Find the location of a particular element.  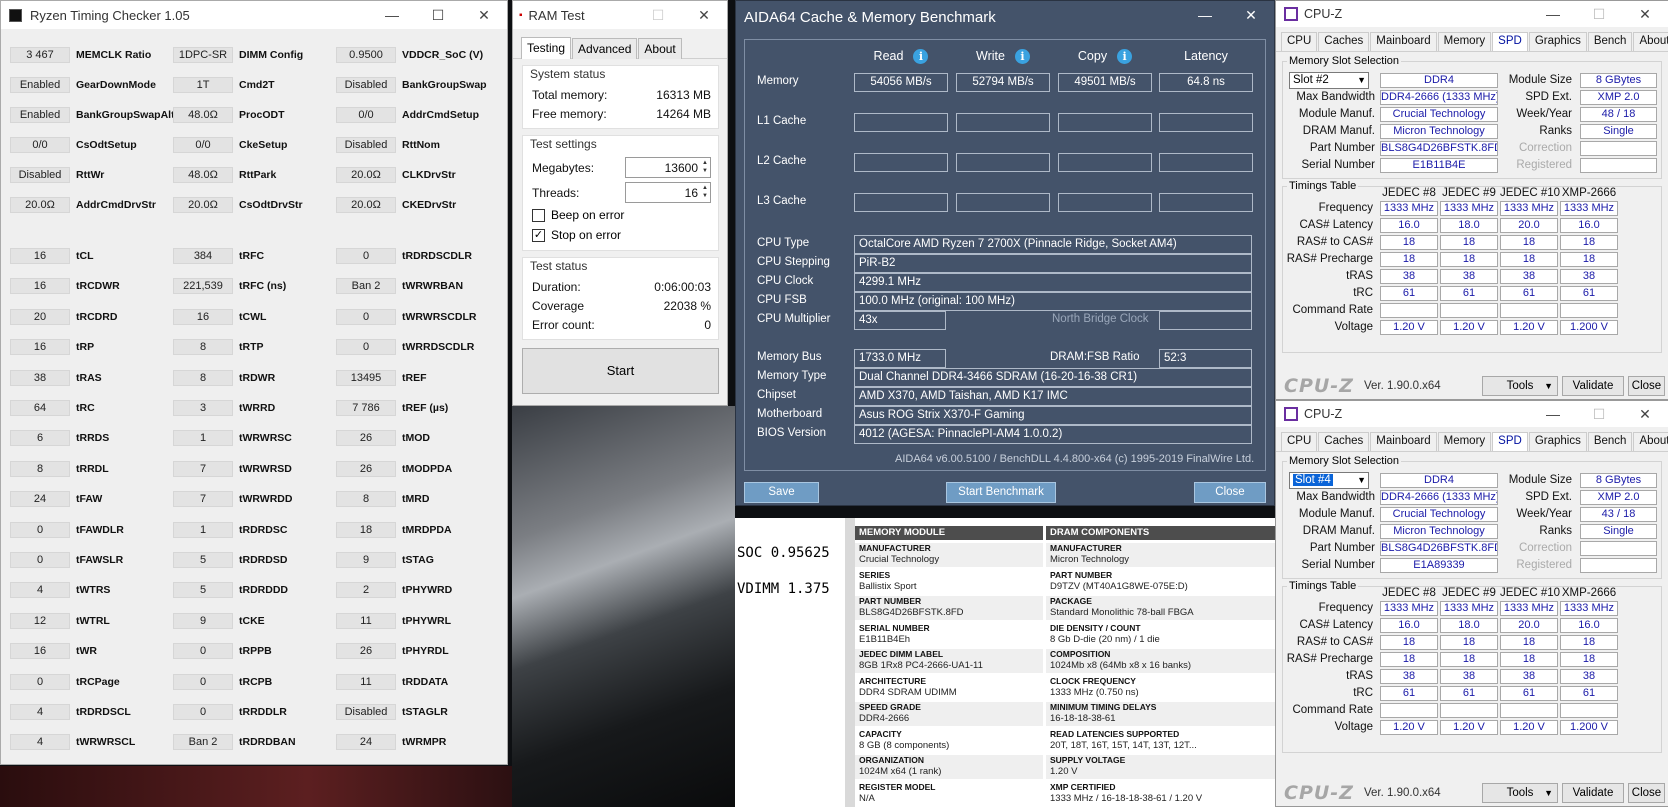

stop-on-error-checkbox: ✓ Stop on error is located at coordinates (621, 235).